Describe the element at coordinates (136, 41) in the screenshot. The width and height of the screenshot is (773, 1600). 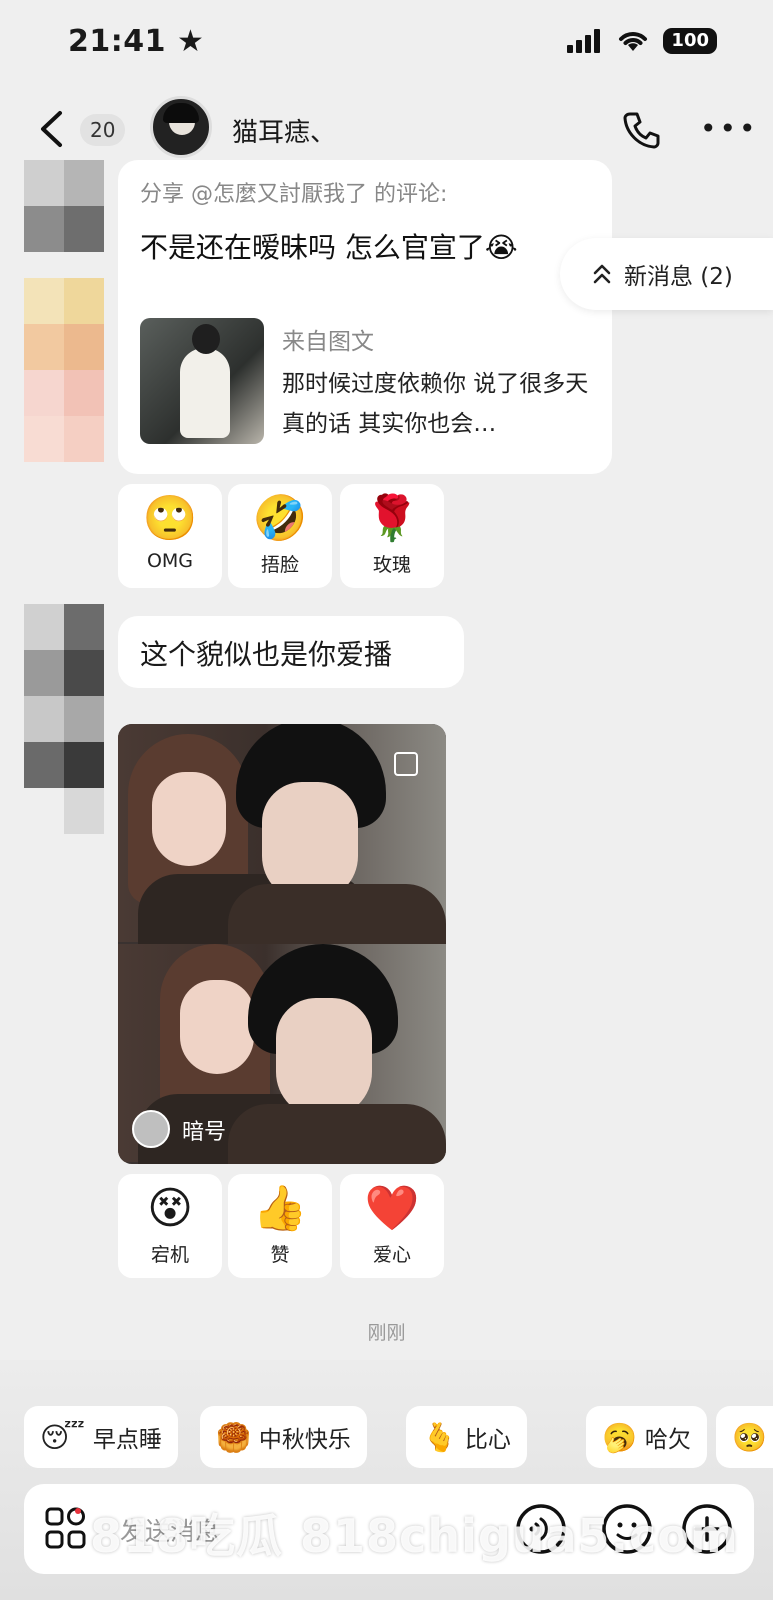
I see `status-time: 21:41 ★` at that location.